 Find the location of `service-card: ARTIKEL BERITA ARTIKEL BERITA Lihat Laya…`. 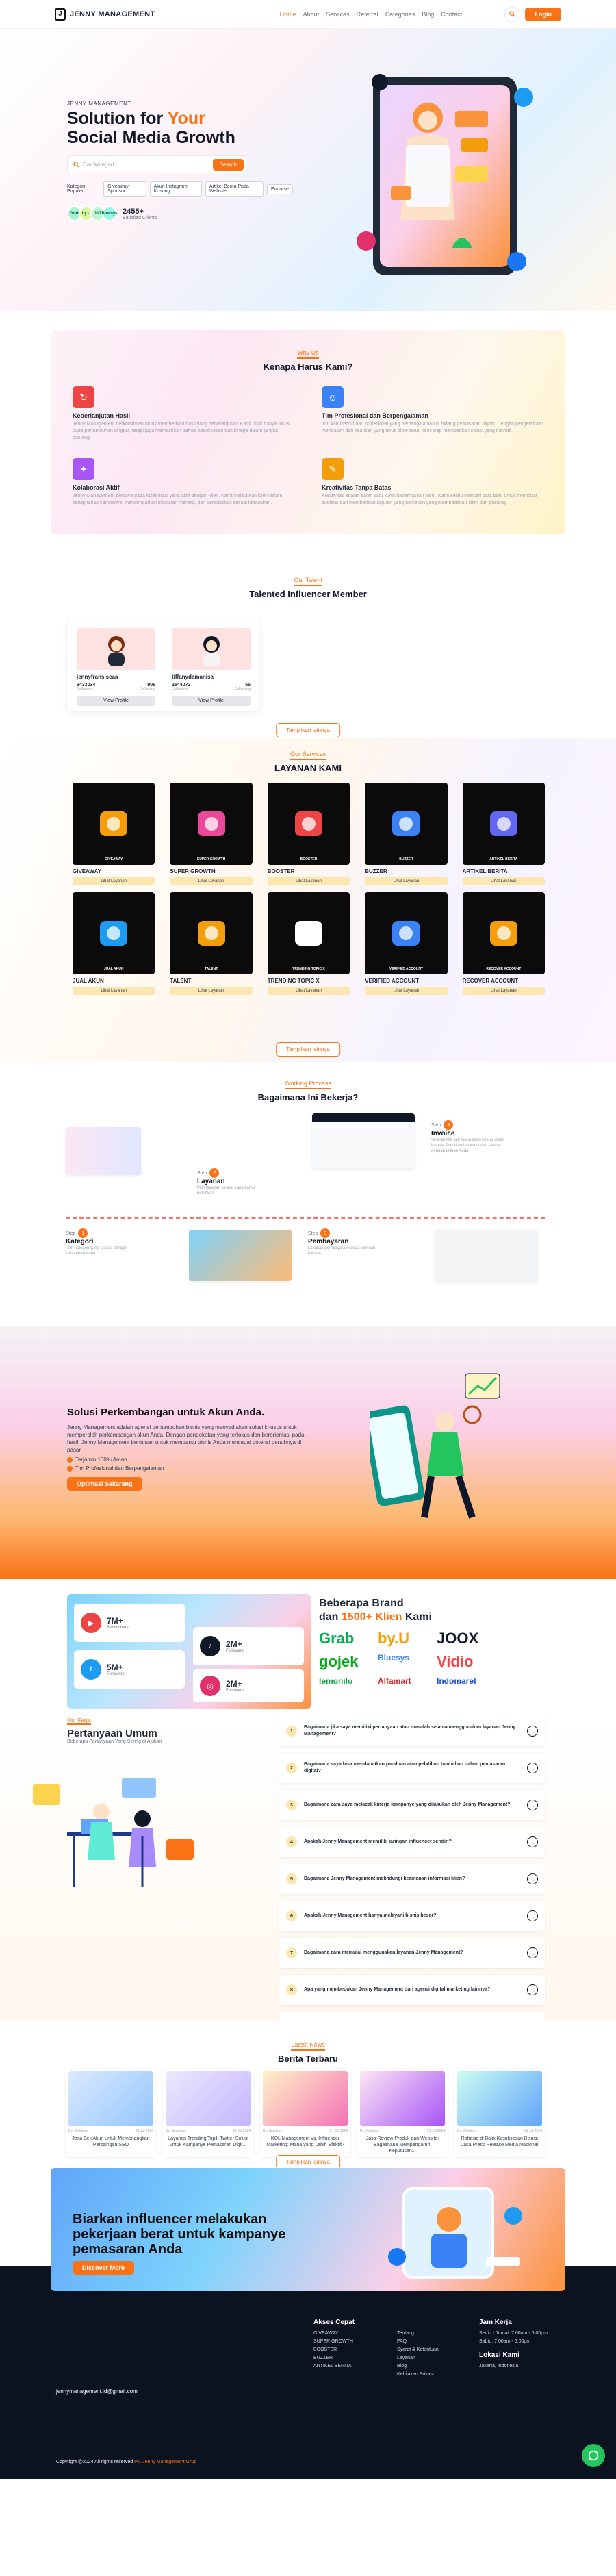

service-card: ARTIKEL BERITA ARTIKEL BERITA Lihat Laya… is located at coordinates (503, 834).